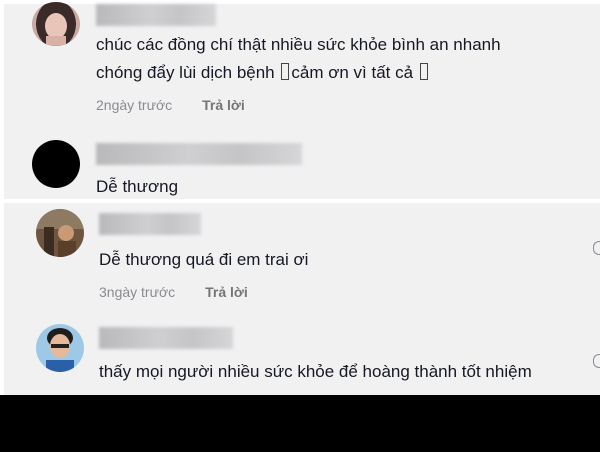 The image size is (600, 452). What do you see at coordinates (204, 259) in the screenshot?
I see `comment-text: Dễ thương quá đi em trai ơi` at bounding box center [204, 259].